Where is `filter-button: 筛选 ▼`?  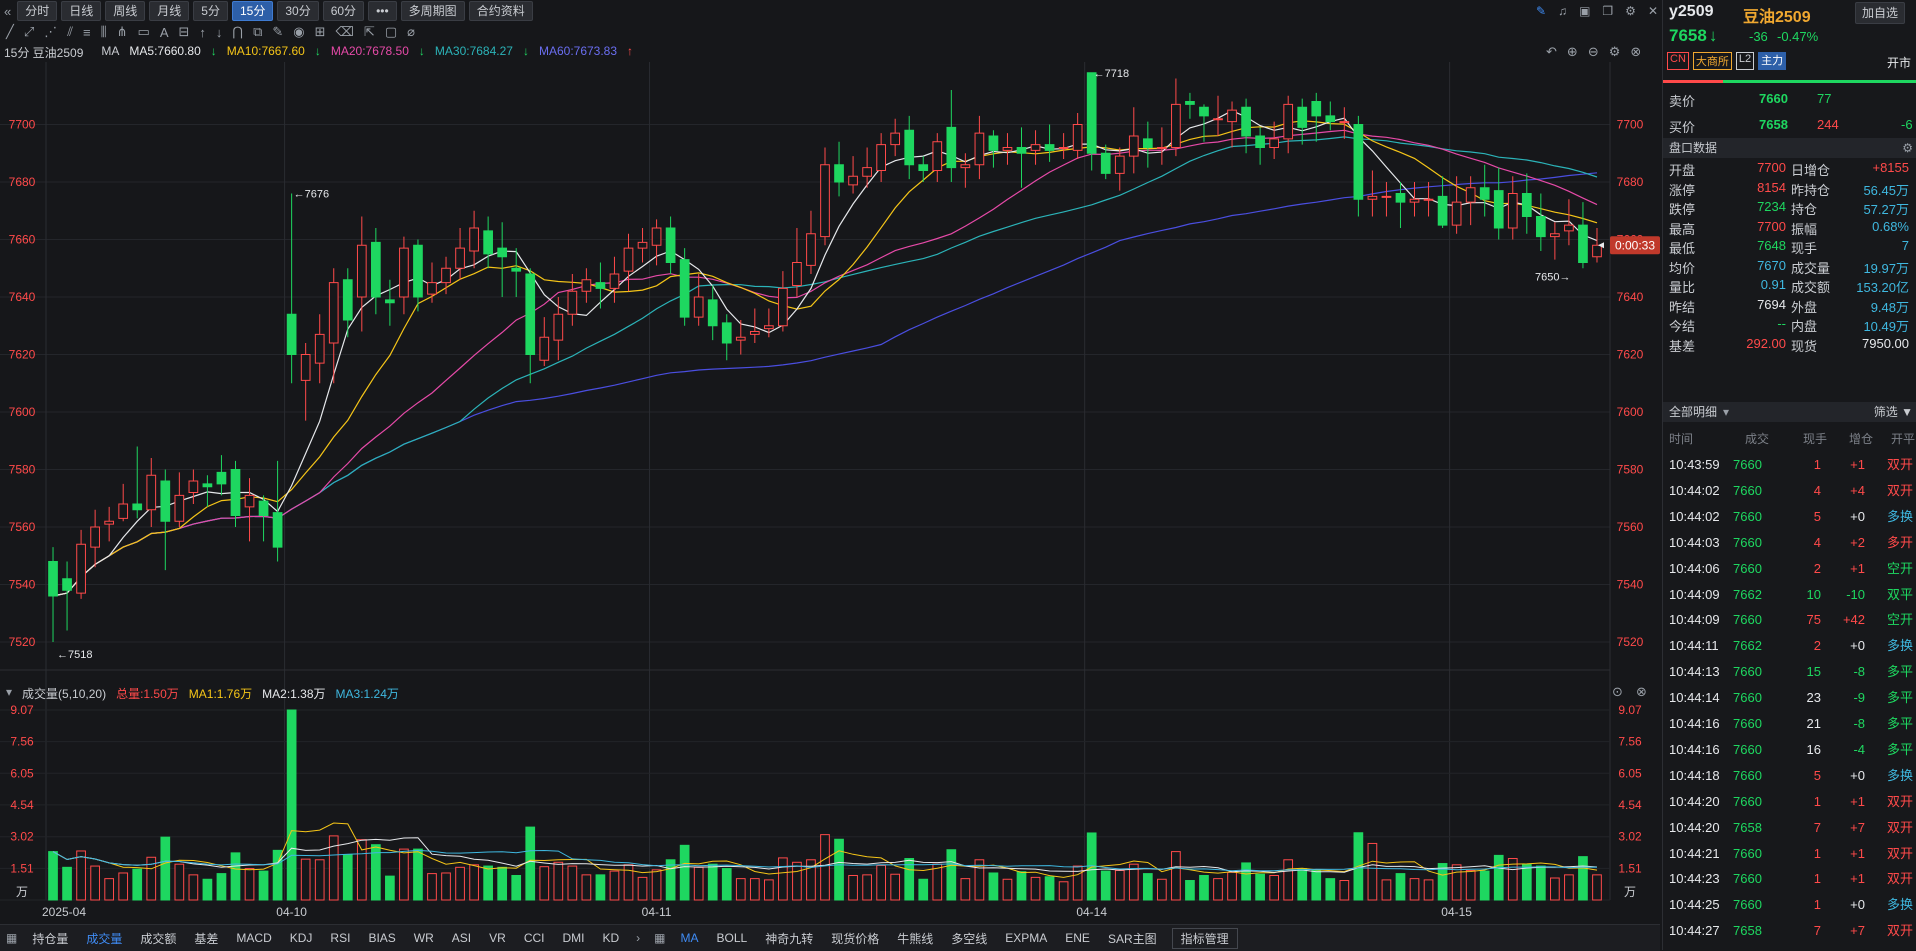 filter-button: 筛选 ▼ is located at coordinates (1893, 412).